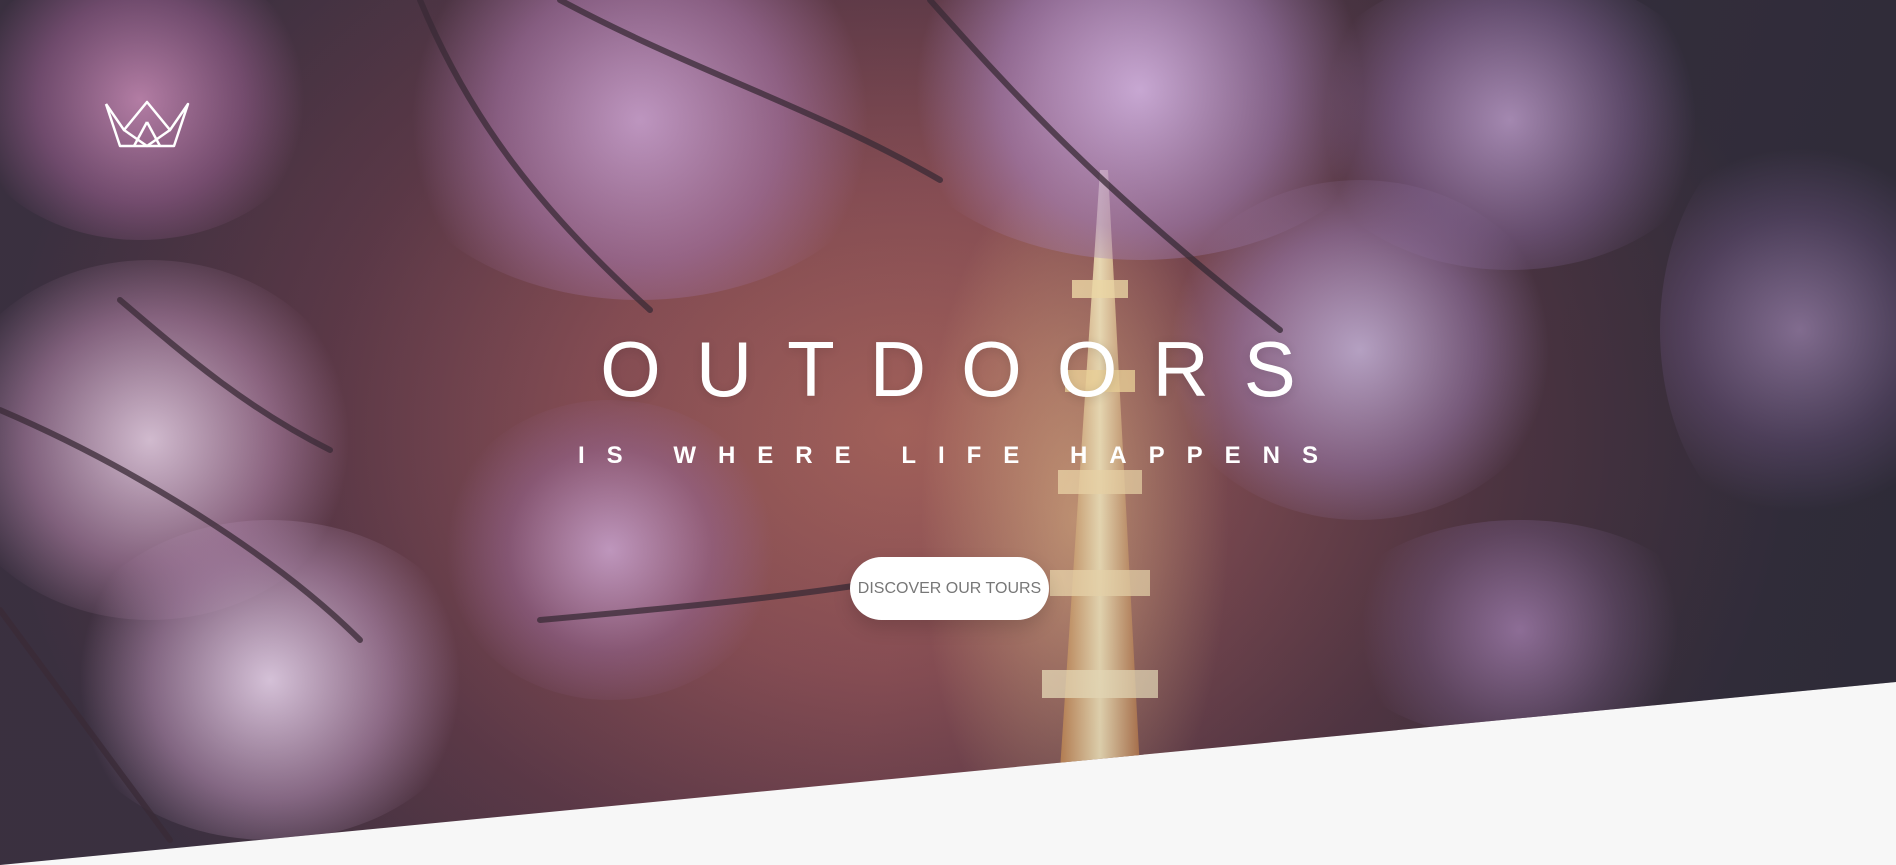 The height and width of the screenshot is (865, 1896). Describe the element at coordinates (147, 125) in the screenshot. I see `crown-logo-icon` at that location.